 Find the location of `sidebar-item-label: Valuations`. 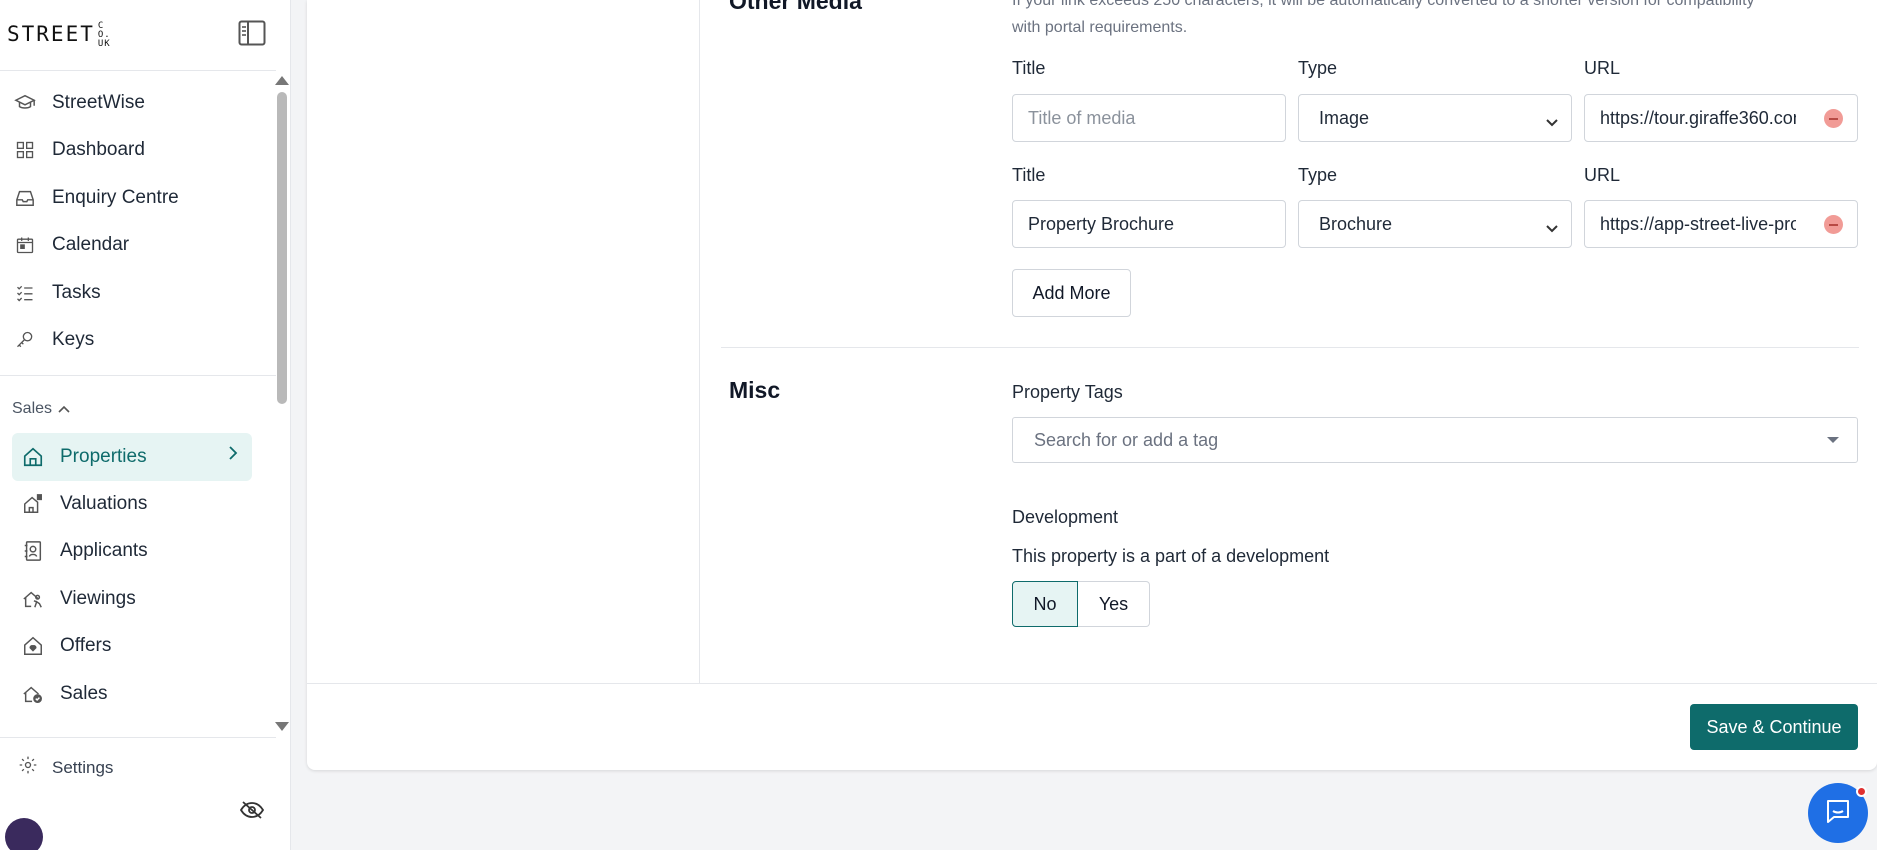

sidebar-item-label: Valuations is located at coordinates (104, 503).